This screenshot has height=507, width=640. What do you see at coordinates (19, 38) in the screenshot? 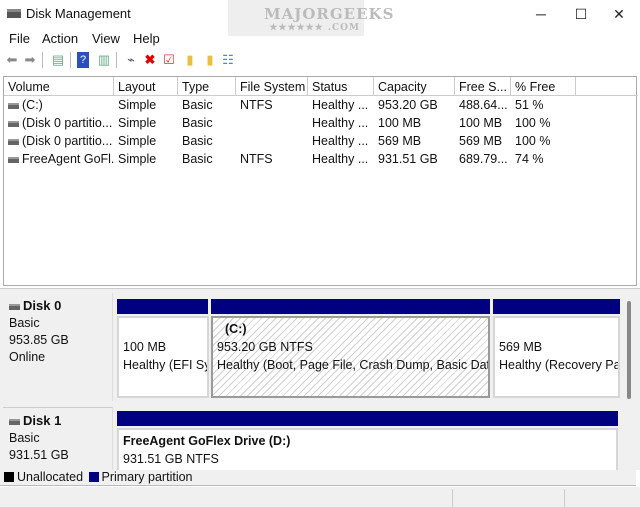
I see `menu-file: File` at bounding box center [19, 38].